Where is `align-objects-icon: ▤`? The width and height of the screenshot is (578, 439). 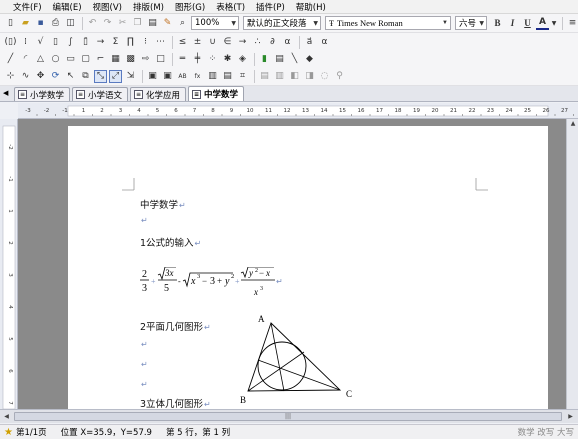
align-objects-icon: ▤ is located at coordinates (264, 76).